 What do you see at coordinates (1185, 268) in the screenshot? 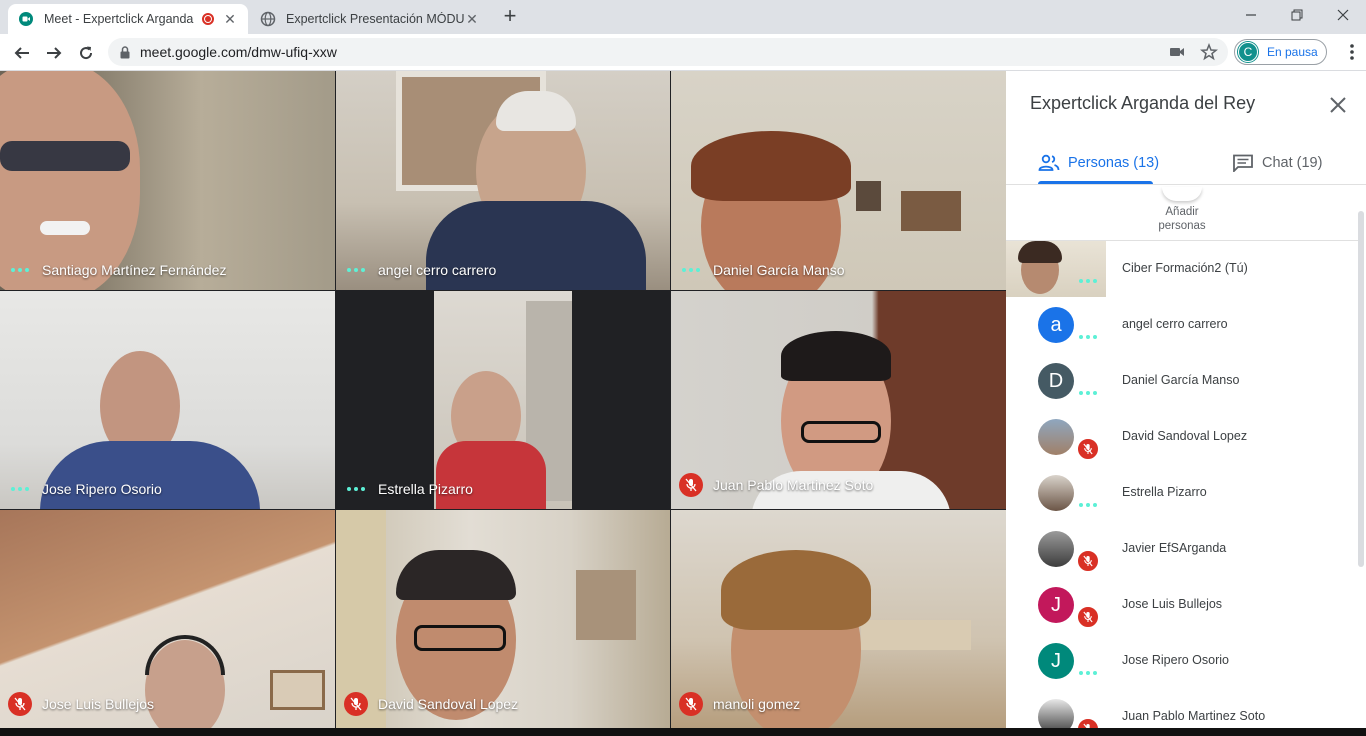
I see `participant-name: Ciber Formación2 (Tú)` at bounding box center [1185, 268].